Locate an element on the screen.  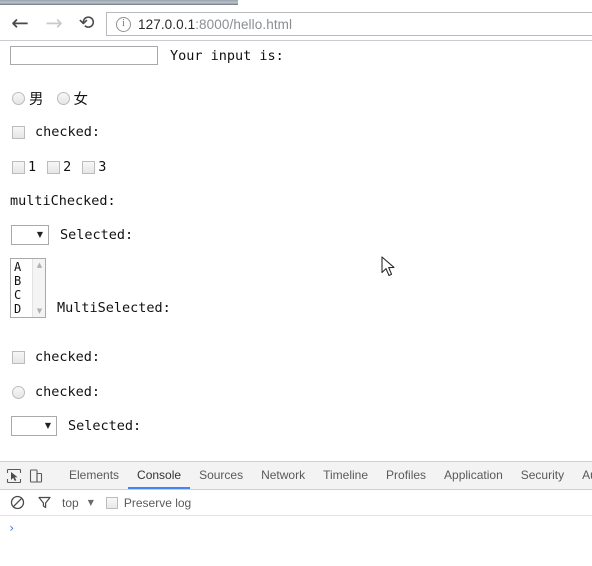
url-text: 127.0.0.1:8000/hello.html is located at coordinates (215, 24).